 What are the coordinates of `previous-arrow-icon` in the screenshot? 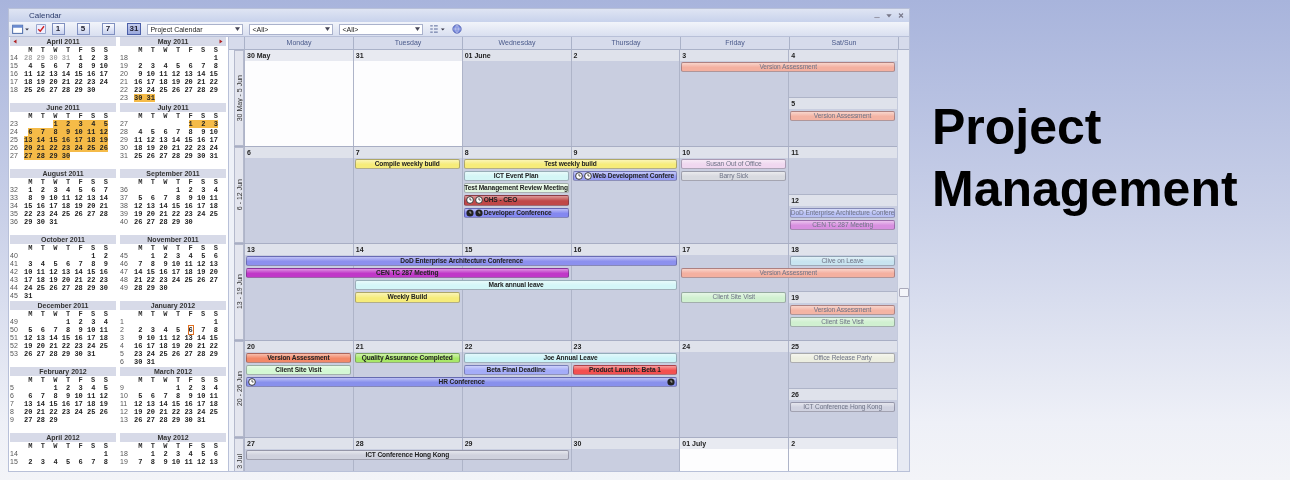 It's located at (15, 41).